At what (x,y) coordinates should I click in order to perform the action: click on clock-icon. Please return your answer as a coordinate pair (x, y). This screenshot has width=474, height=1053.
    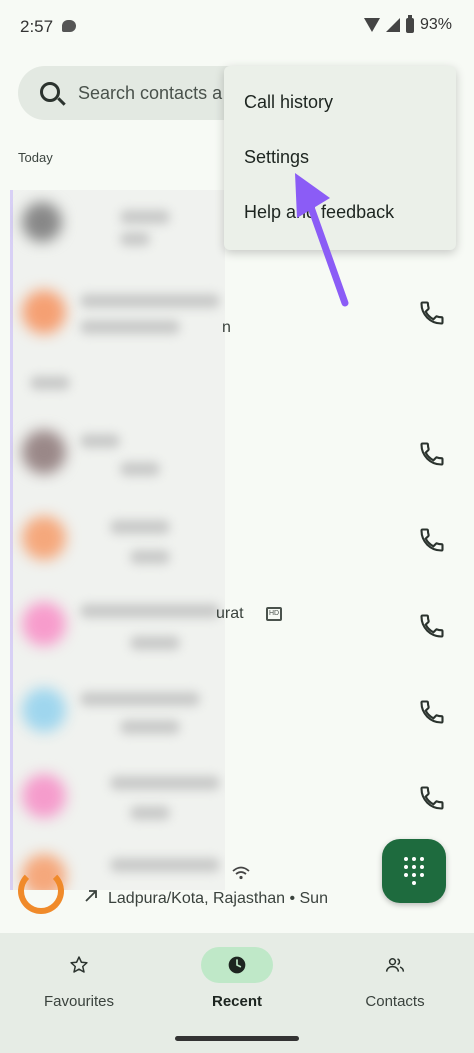
    Looking at the image, I should click on (237, 965).